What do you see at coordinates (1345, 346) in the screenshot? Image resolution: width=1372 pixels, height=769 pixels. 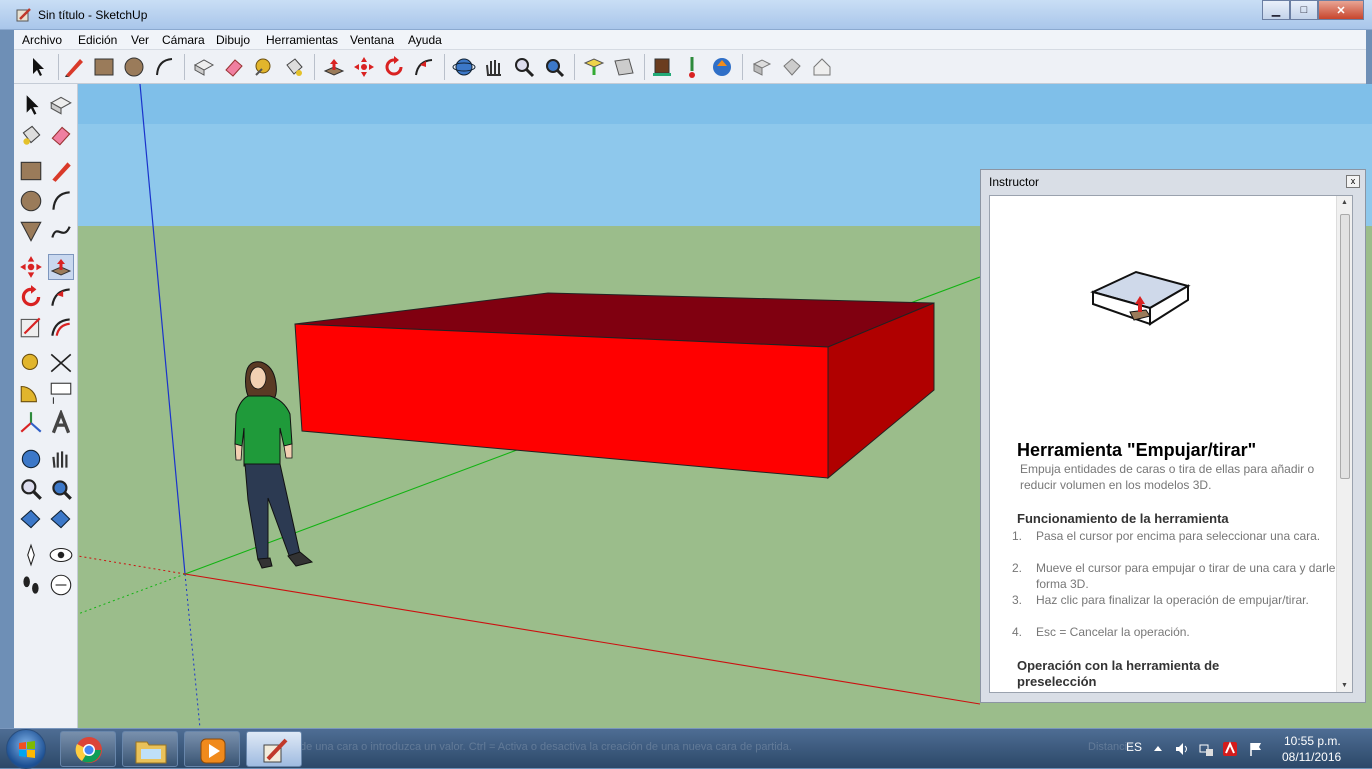 I see `scrollbar-thumb` at bounding box center [1345, 346].